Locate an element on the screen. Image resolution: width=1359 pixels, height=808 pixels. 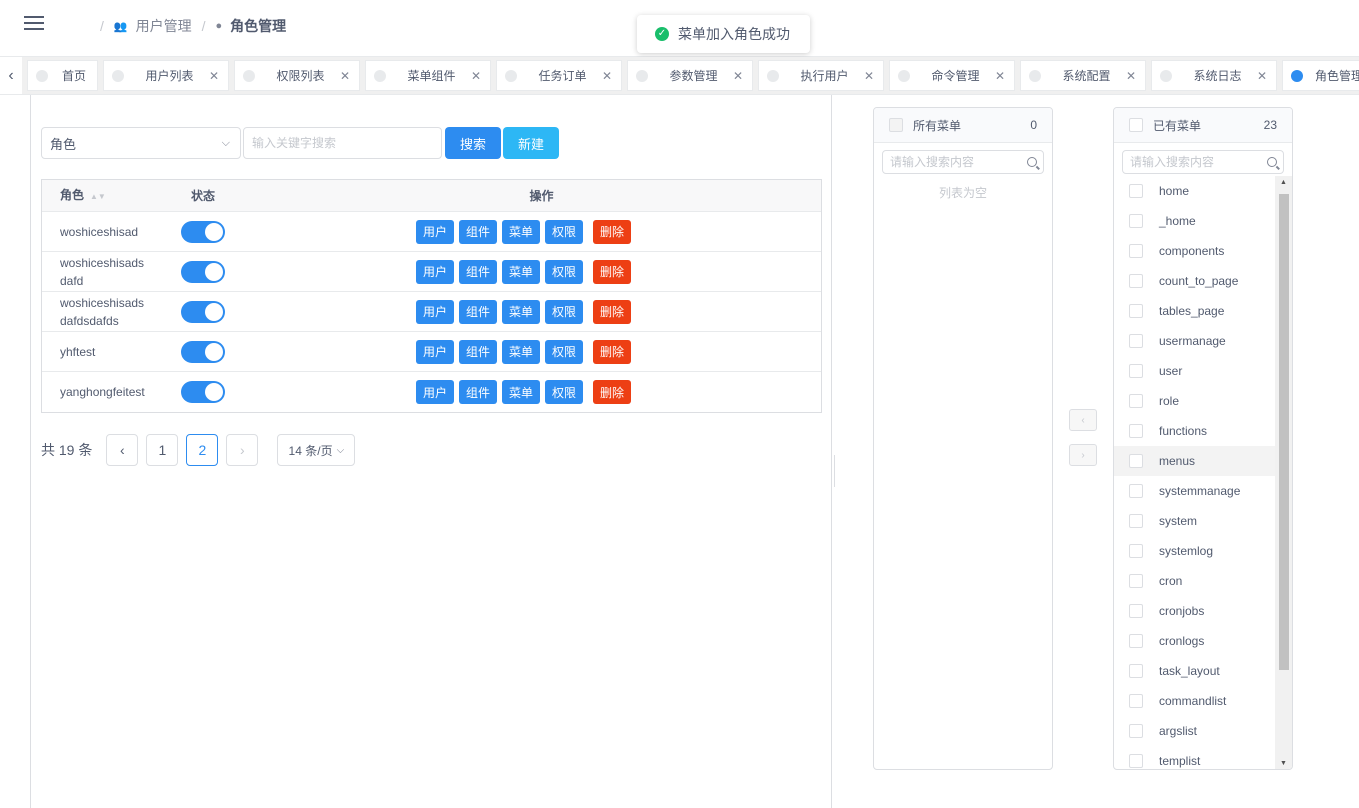
list-item: home is located at coordinates (1195, 191).